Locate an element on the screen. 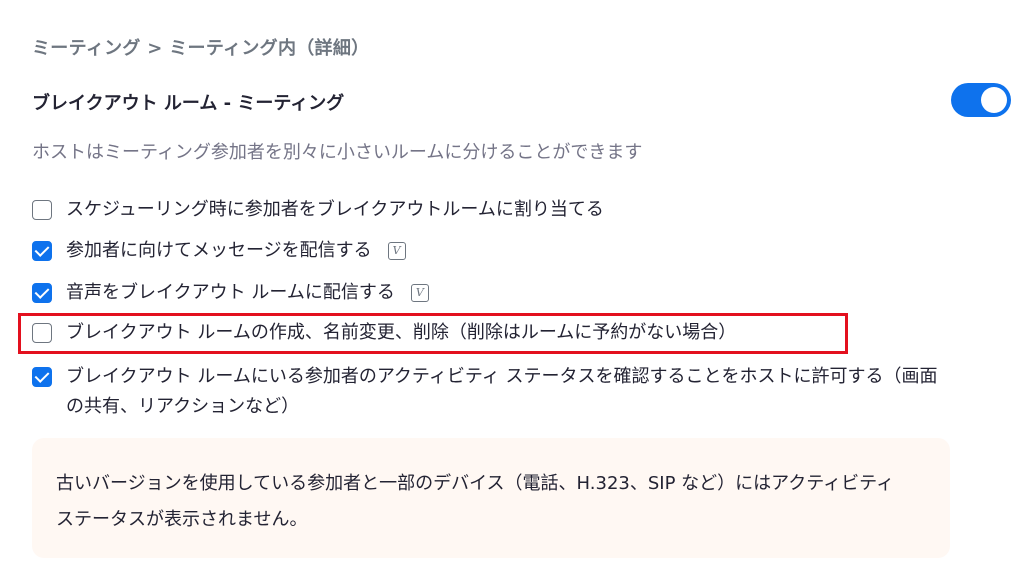 The height and width of the screenshot is (565, 1023). checkbox-assign-on-schedule is located at coordinates (42, 210).